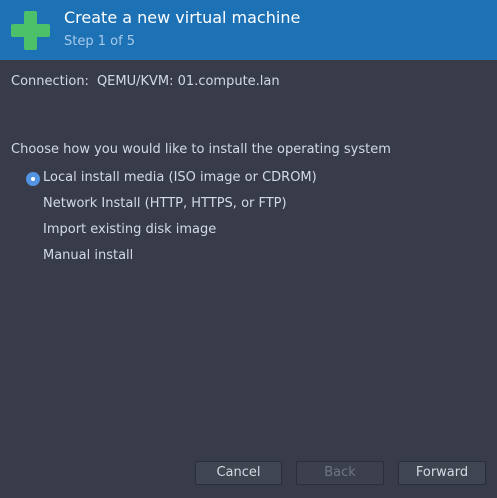 The image size is (497, 498). I want to click on plus-icon, so click(30, 30).